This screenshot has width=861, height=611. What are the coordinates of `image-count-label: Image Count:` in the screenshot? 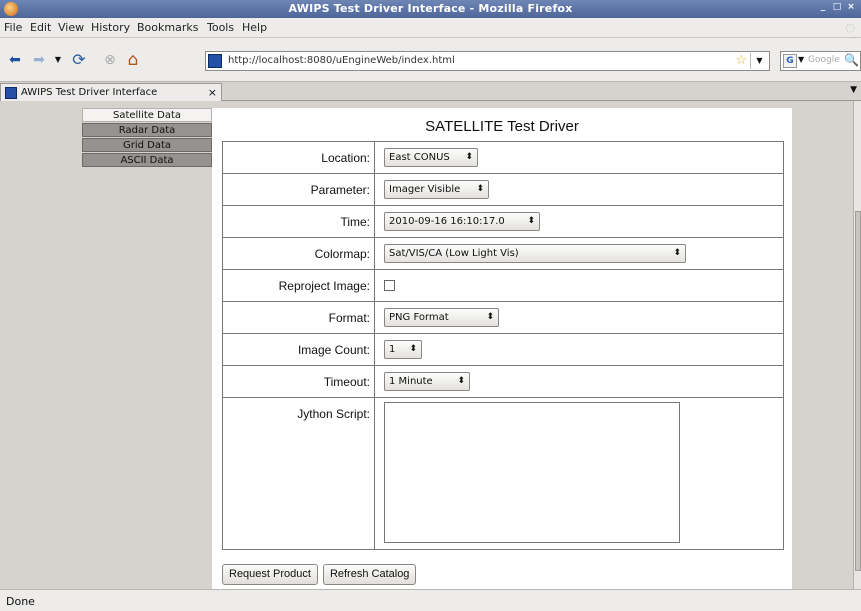 It's located at (299, 349).